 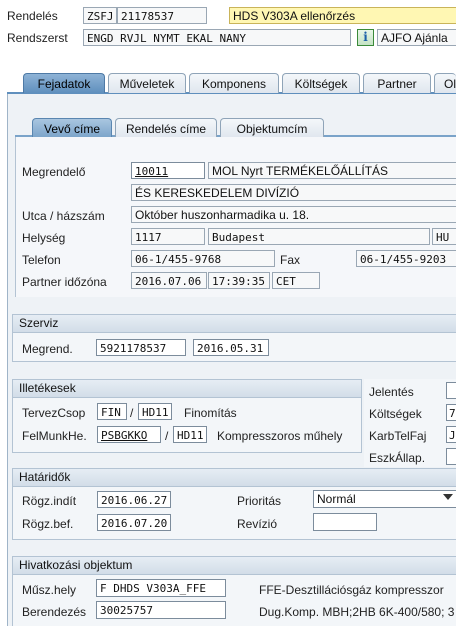 What do you see at coordinates (44, 238) in the screenshot?
I see `city-label: Helység` at bounding box center [44, 238].